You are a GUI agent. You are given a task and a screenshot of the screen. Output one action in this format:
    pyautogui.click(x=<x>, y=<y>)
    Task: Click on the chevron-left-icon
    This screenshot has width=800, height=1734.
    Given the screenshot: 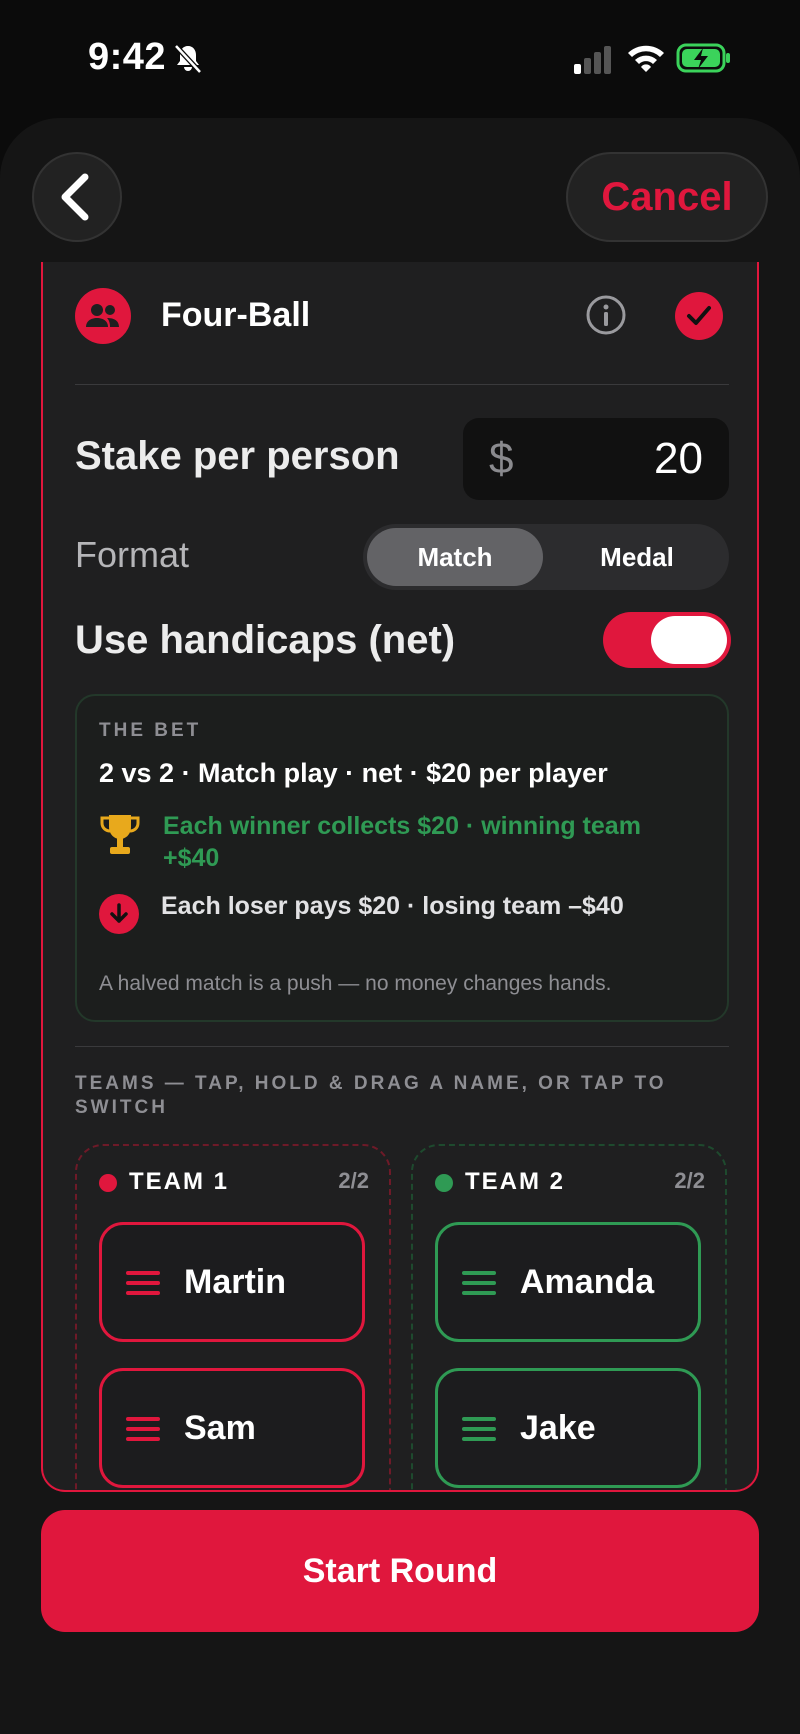 What is the action you would take?
    pyautogui.click(x=75, y=197)
    